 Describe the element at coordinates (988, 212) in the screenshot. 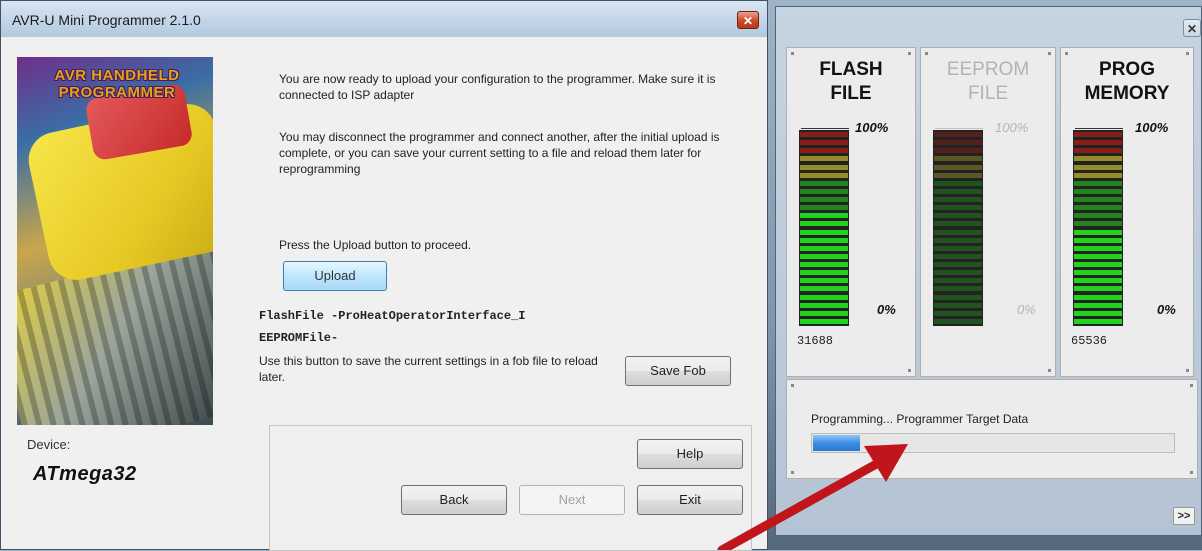

I see `eeprom-file-meter: EEPROM FILE 100% 0%` at that location.